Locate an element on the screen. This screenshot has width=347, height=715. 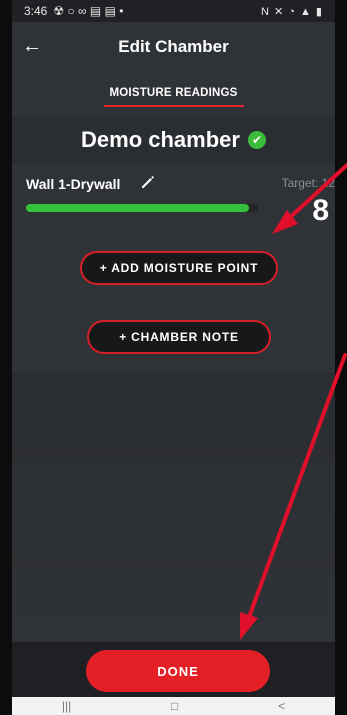
status-system-icons: N ✕ ◔ ▲ ▮ is located at coordinates (292, 11).